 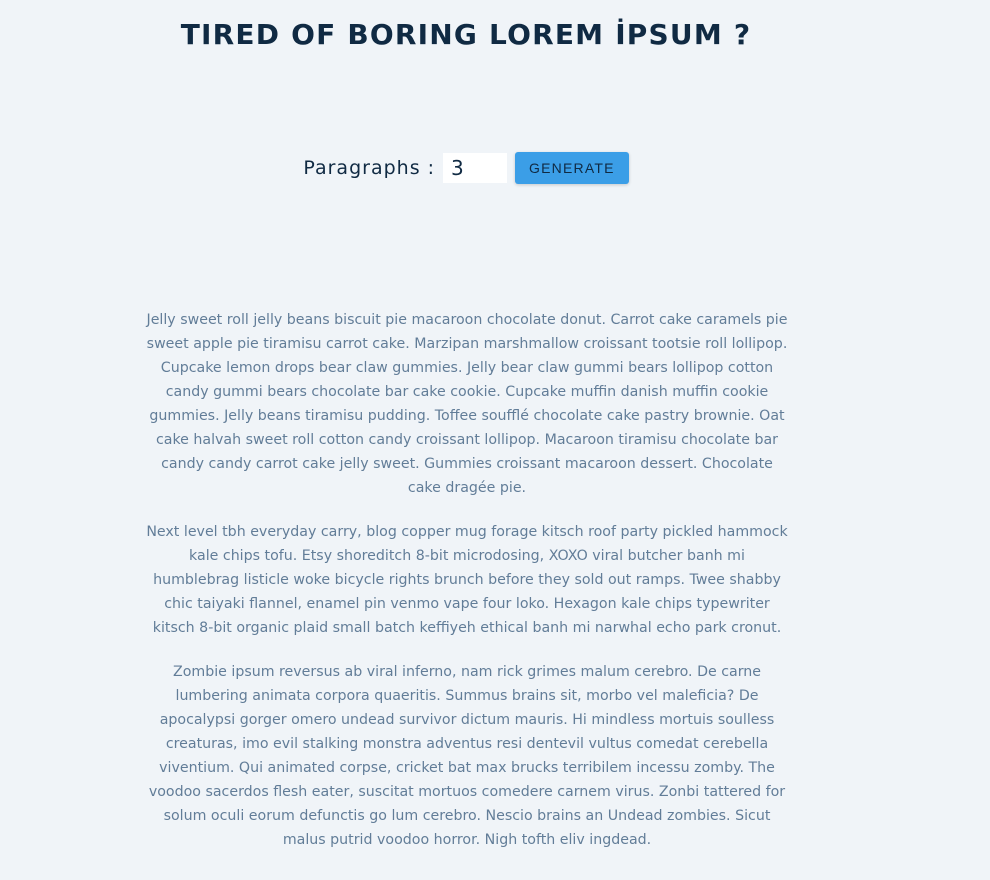 I want to click on generator-form: Paragraphs : GENERATE, so click(x=466, y=168).